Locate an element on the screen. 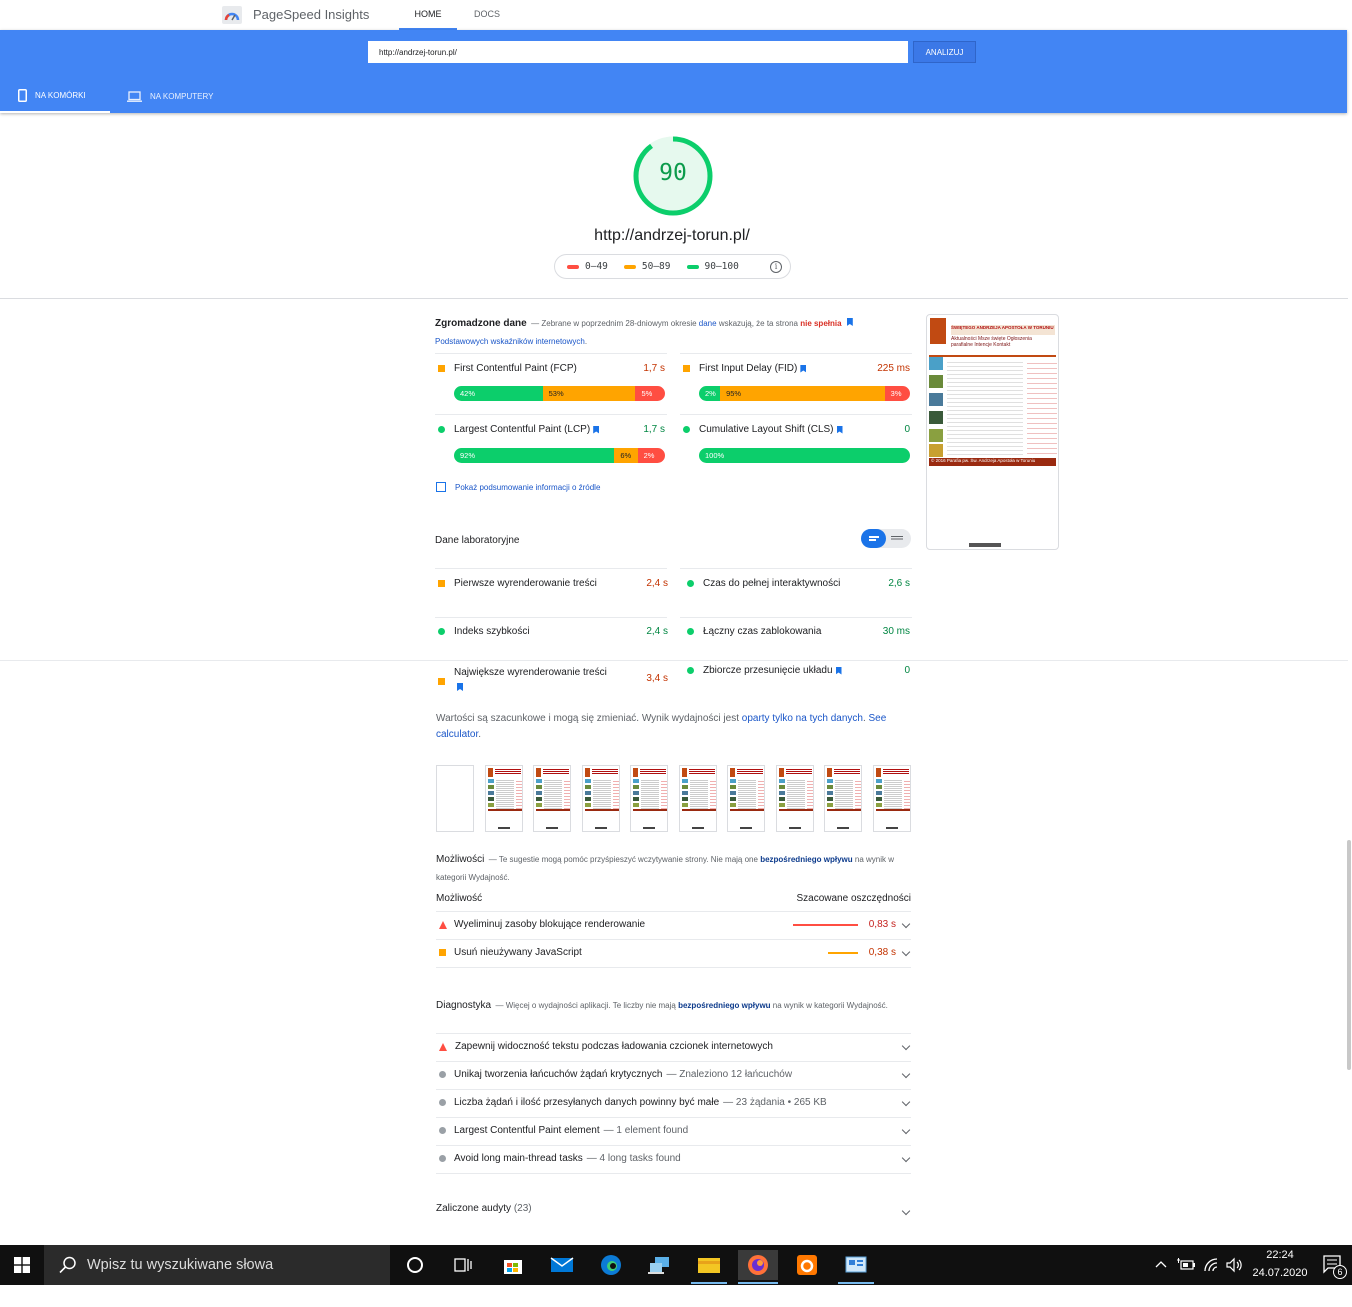 The image size is (1352, 1307). taskbar-search: Wpisz tu wyszukiwane słowa is located at coordinates (217, 1265).